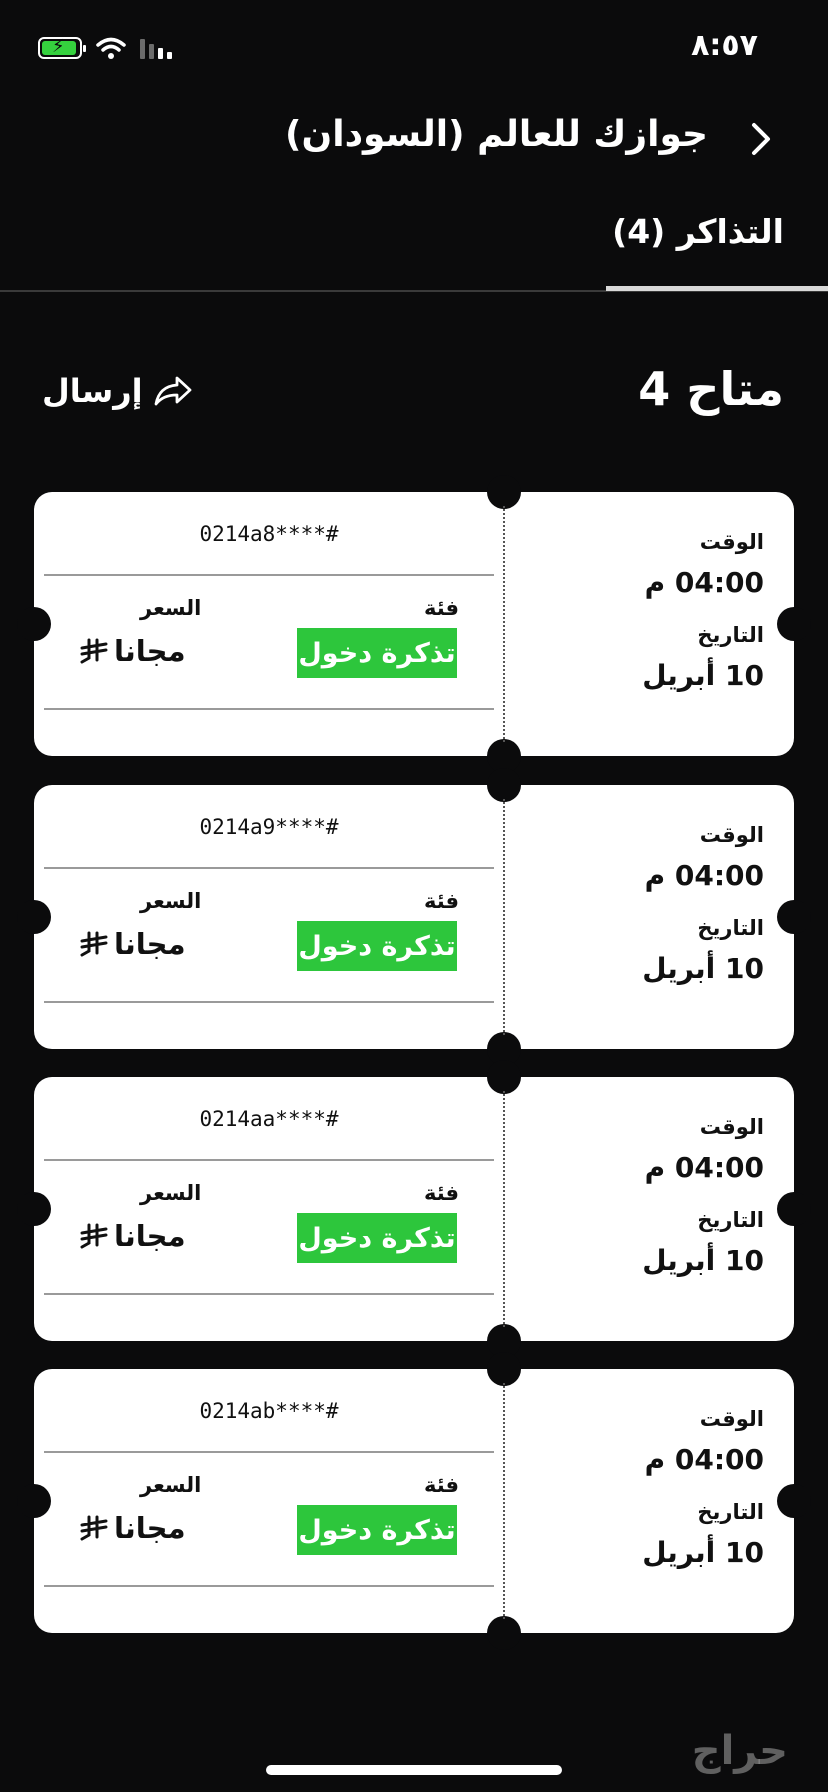 The image size is (828, 1792). Describe the element at coordinates (269, 827) in the screenshot. I see `ticket-serial: 0214a9****#` at that location.